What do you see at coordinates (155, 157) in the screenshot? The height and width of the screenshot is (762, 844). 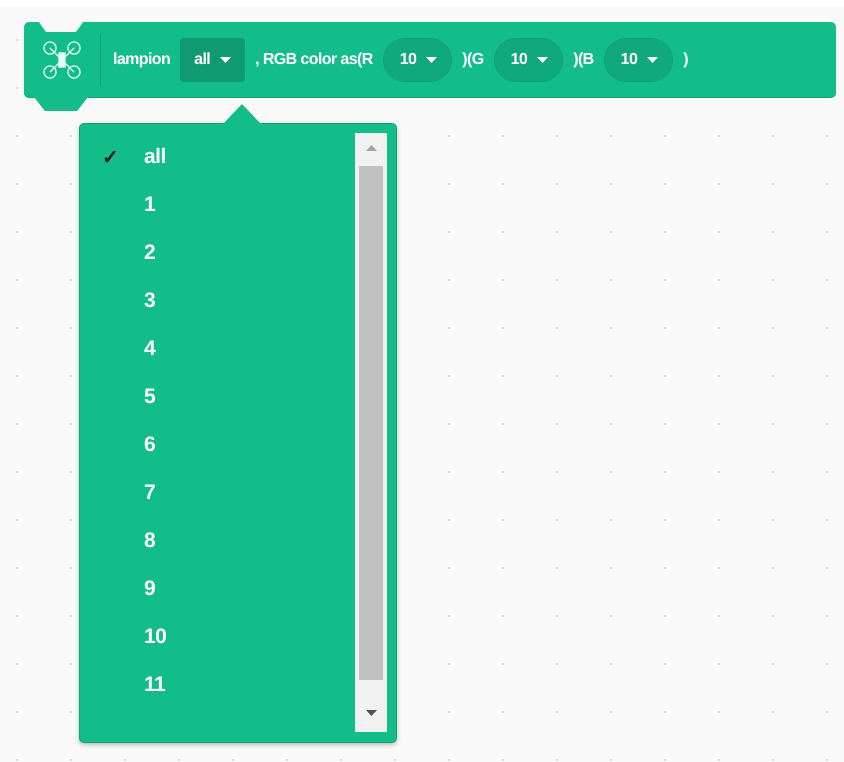 I see `menu-item: all` at bounding box center [155, 157].